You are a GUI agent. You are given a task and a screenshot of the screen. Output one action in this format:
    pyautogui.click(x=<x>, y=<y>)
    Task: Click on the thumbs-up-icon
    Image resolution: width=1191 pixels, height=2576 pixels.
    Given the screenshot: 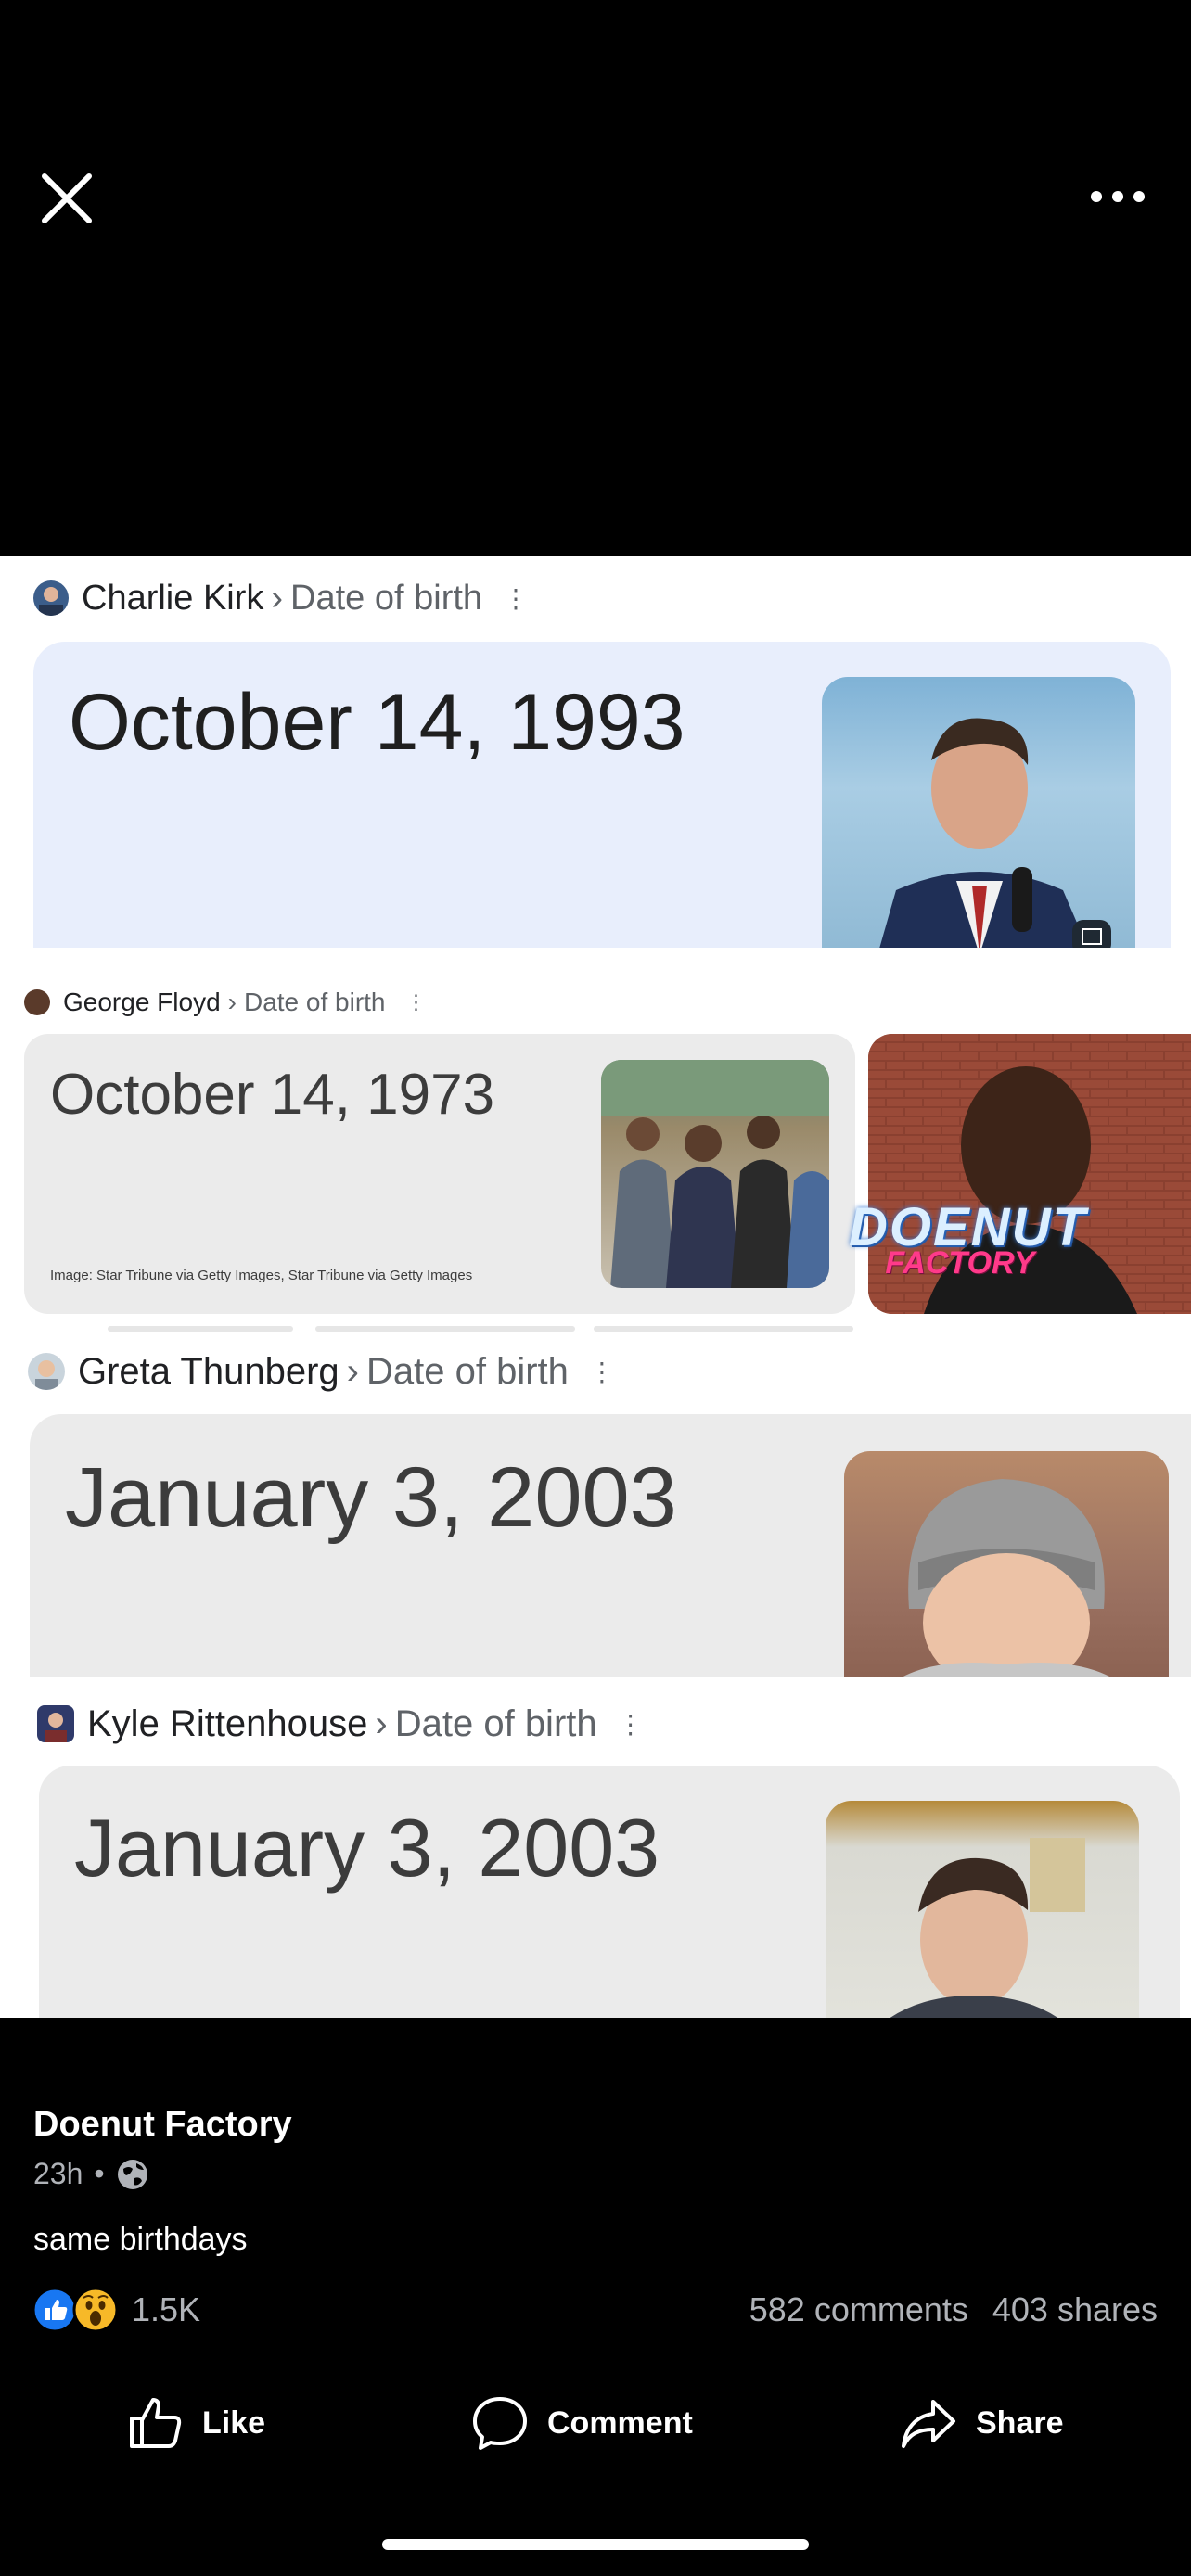 What is the action you would take?
    pyautogui.click(x=156, y=2423)
    